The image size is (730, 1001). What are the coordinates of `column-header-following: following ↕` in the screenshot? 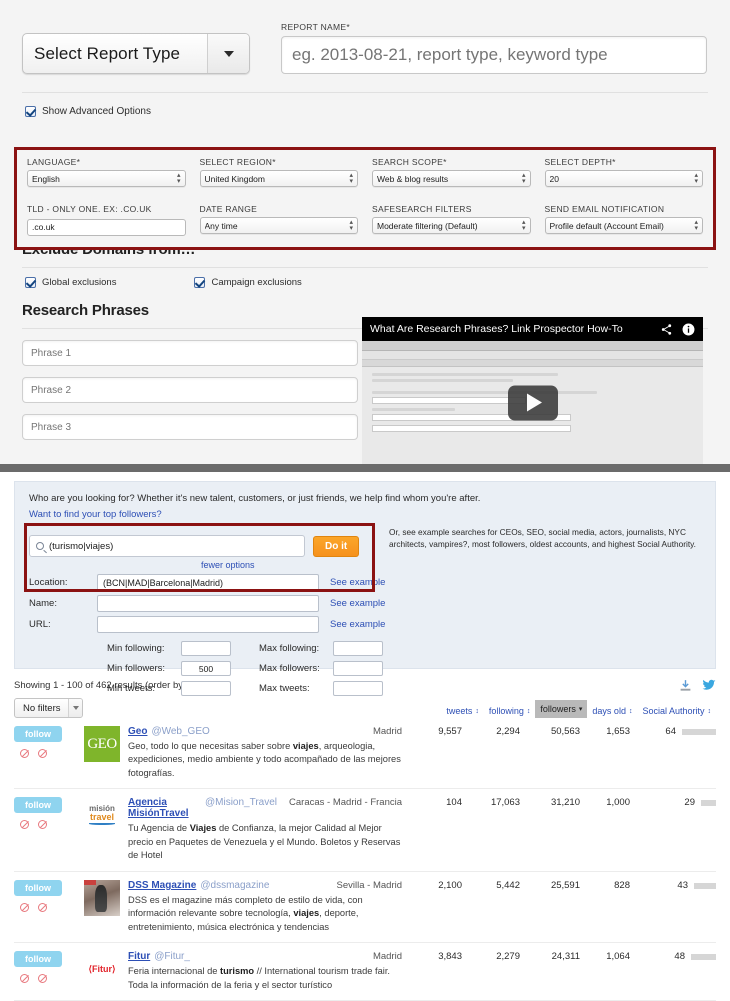 It's located at (510, 710).